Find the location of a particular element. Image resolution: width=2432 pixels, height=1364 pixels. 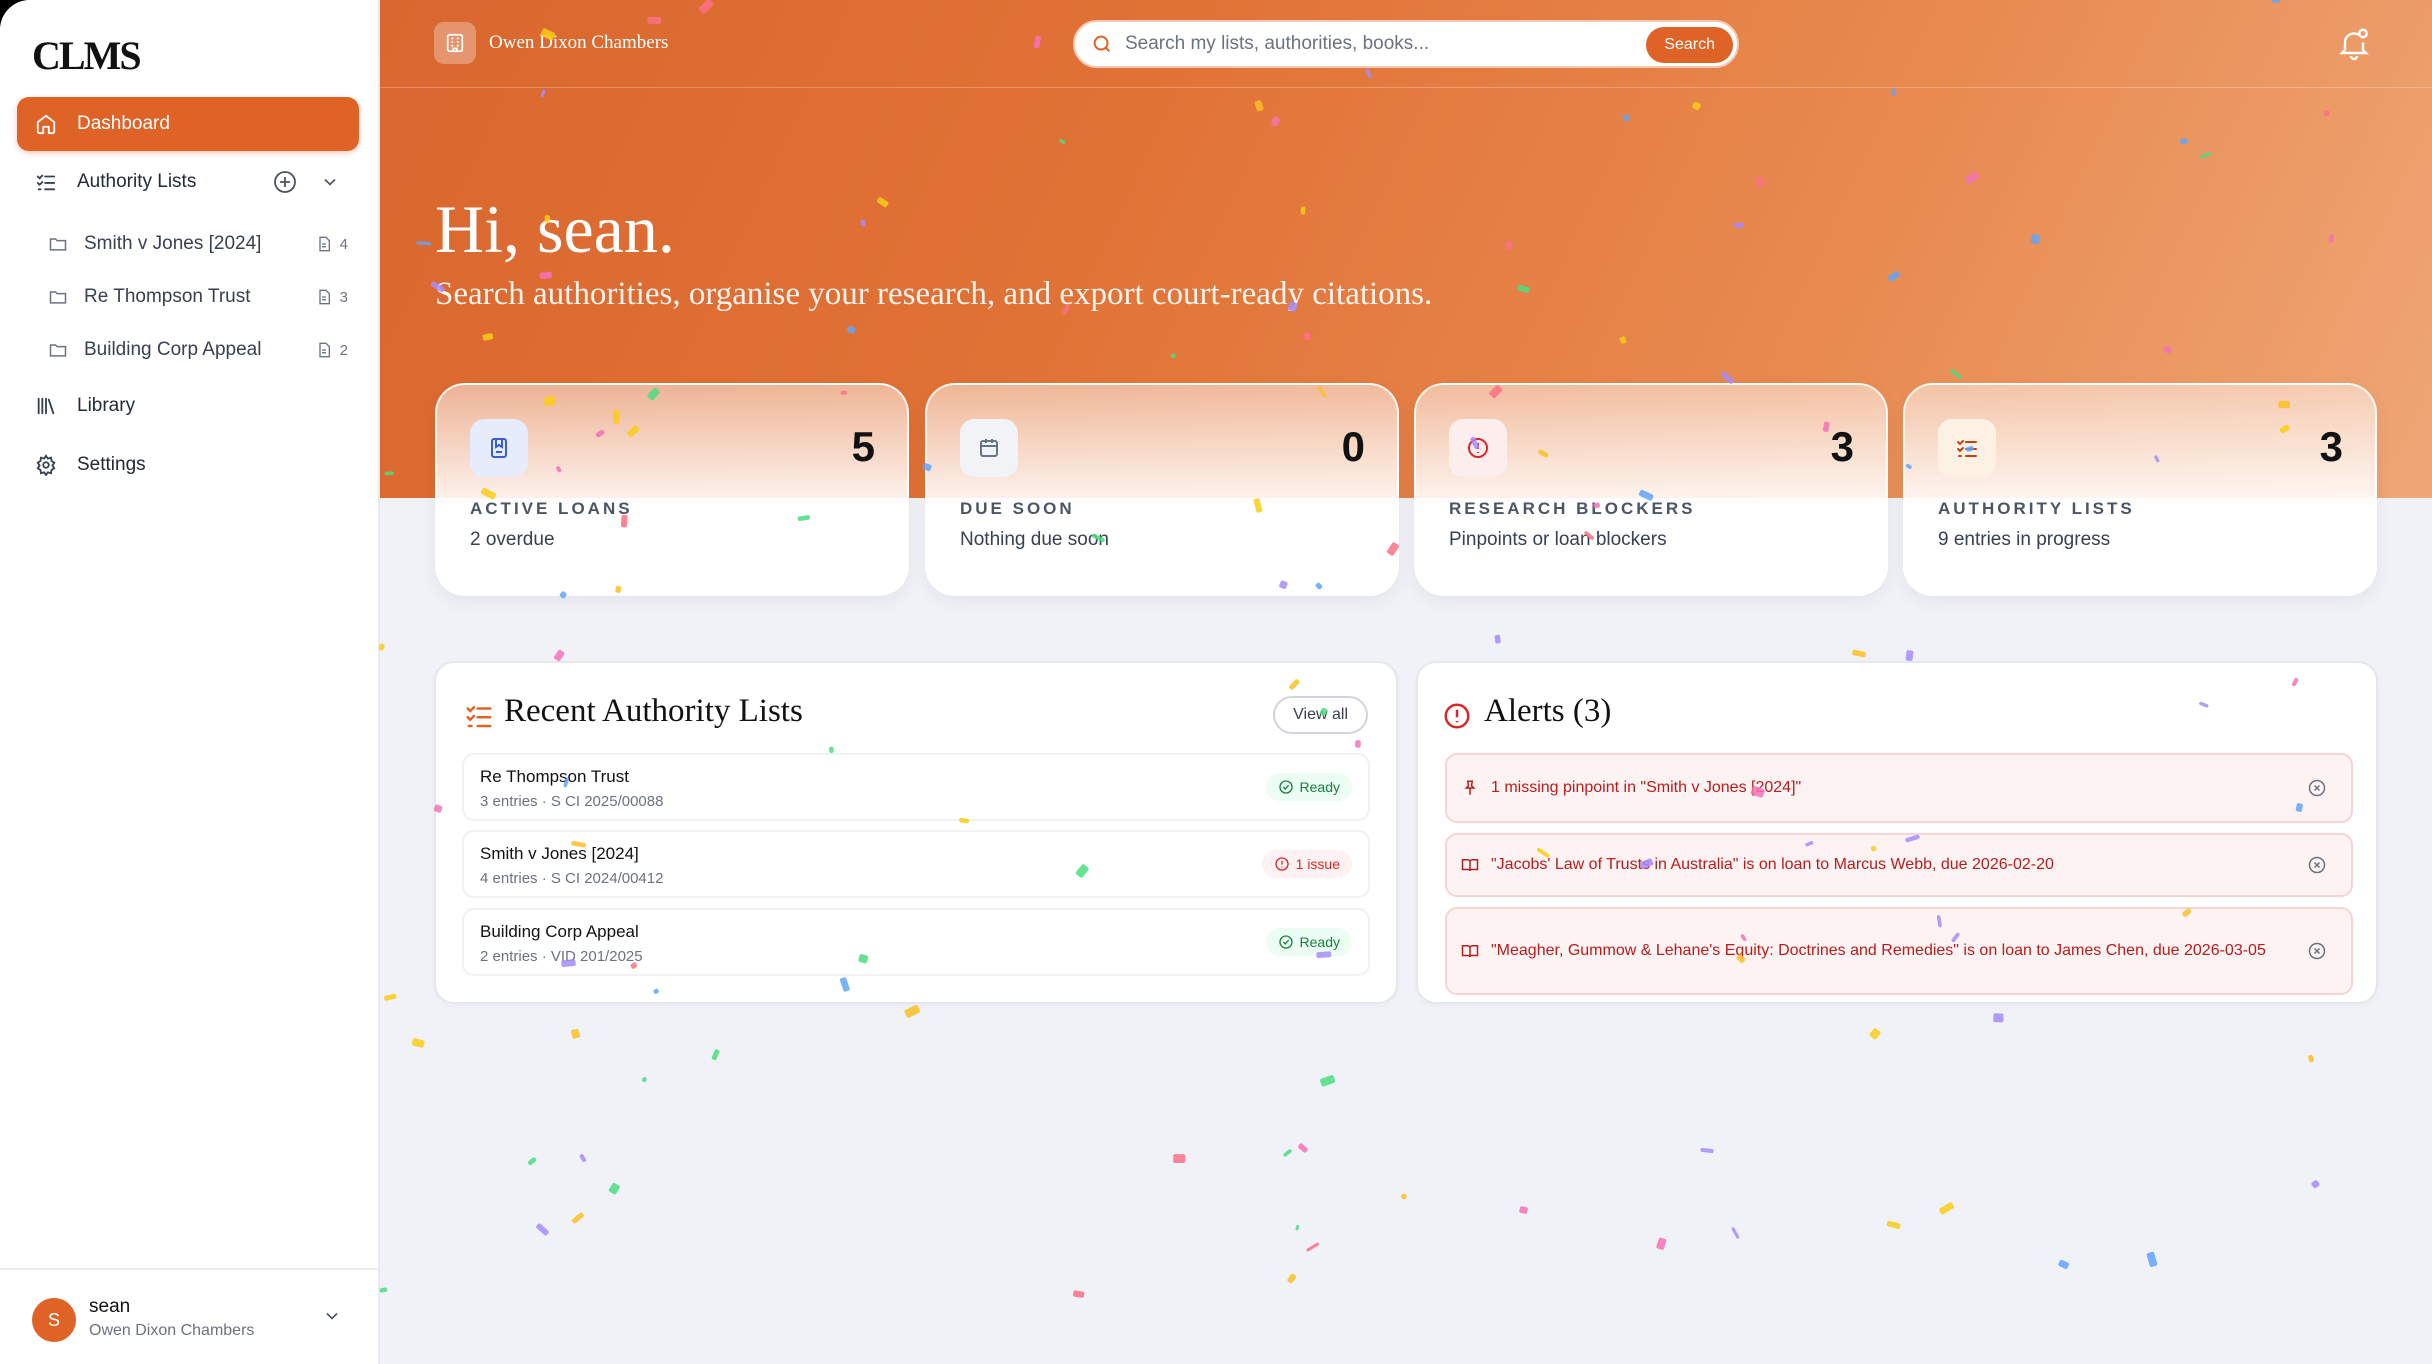

stat-card-active-loans: 5 ACTIVE LOANS 2 overdue is located at coordinates (672, 489).